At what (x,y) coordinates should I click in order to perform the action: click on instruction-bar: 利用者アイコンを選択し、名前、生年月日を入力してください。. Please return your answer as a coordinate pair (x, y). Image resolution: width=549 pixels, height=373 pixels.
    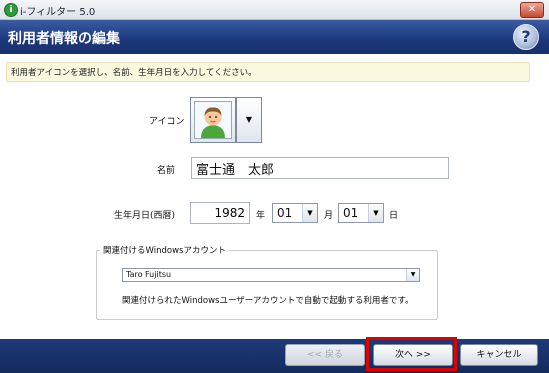
    Looking at the image, I should click on (268, 72).